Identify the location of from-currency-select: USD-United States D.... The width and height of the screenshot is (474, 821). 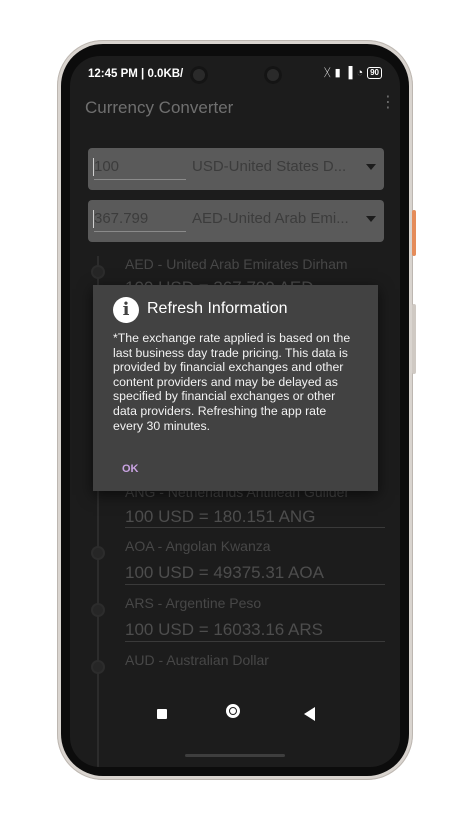
(275, 167).